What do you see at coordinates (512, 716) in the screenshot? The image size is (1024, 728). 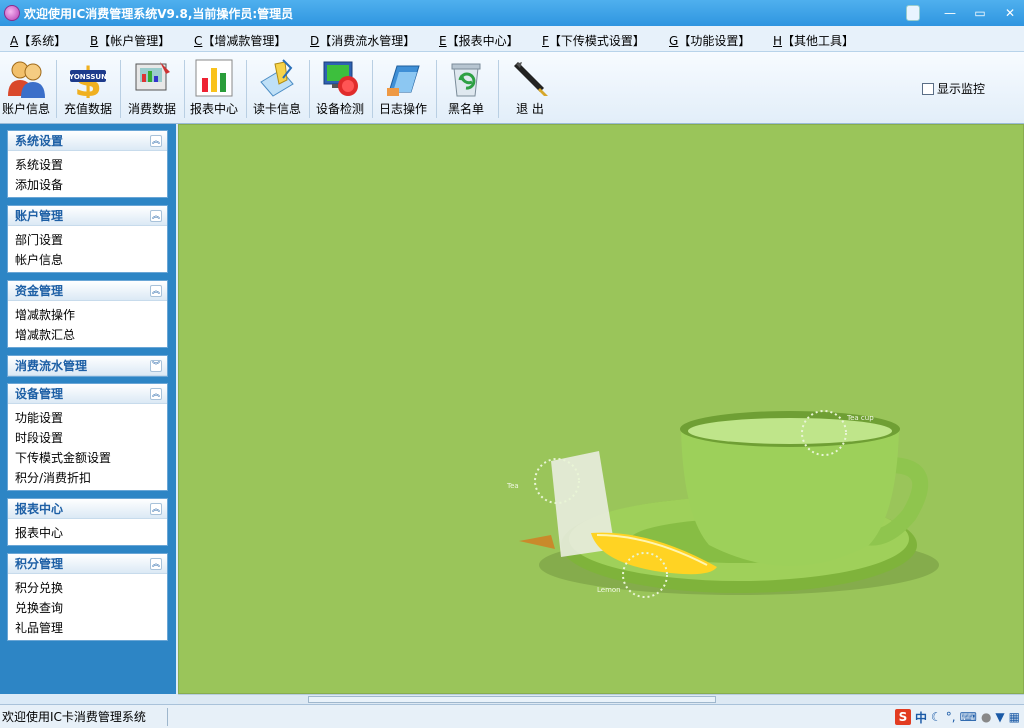 I see `status-bar: 欢迎使用IC卡消费管理系统 S 中 ☾ °, ⌨ ● ▼ ▦` at bounding box center [512, 716].